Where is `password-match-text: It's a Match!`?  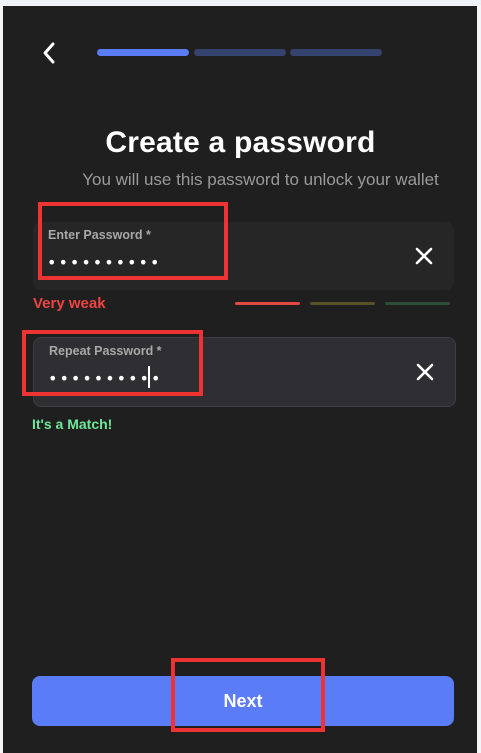
password-match-text: It's a Match! is located at coordinates (72, 424).